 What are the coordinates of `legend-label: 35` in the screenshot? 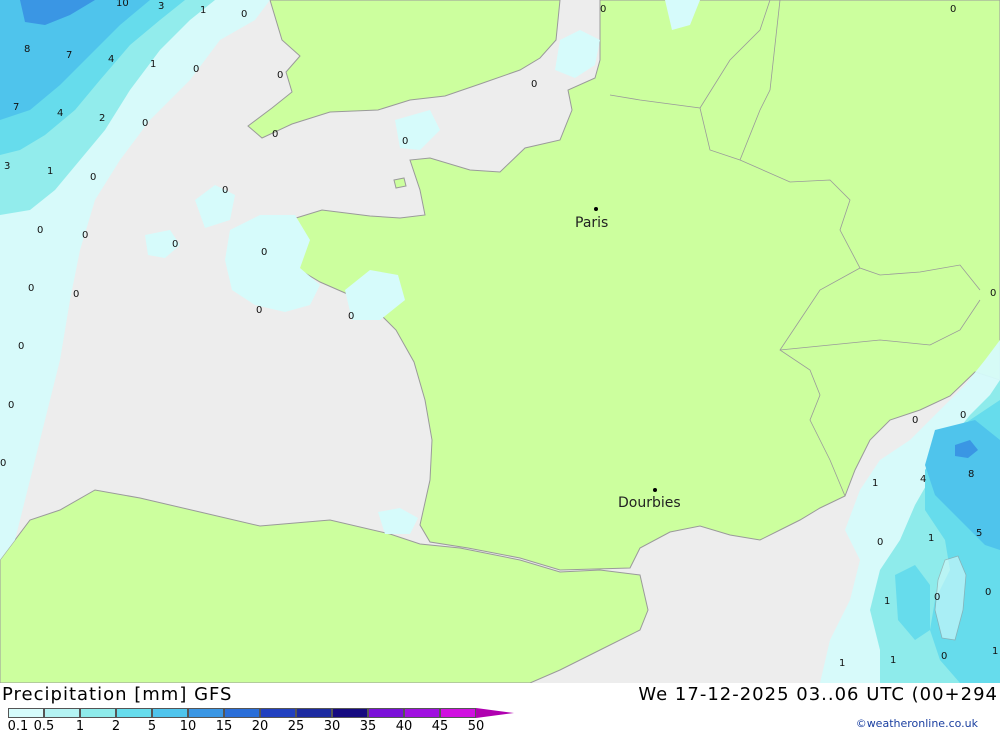 It's located at (368, 726).